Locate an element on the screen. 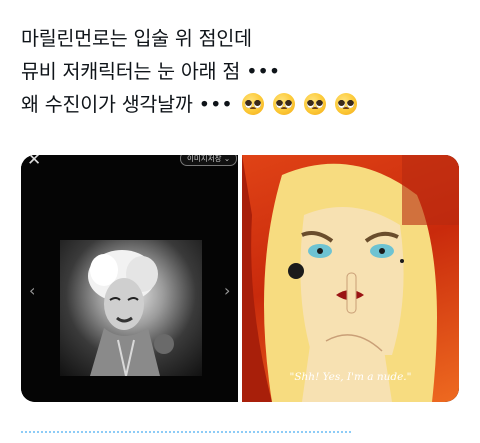  portrait-photo is located at coordinates (131, 308).